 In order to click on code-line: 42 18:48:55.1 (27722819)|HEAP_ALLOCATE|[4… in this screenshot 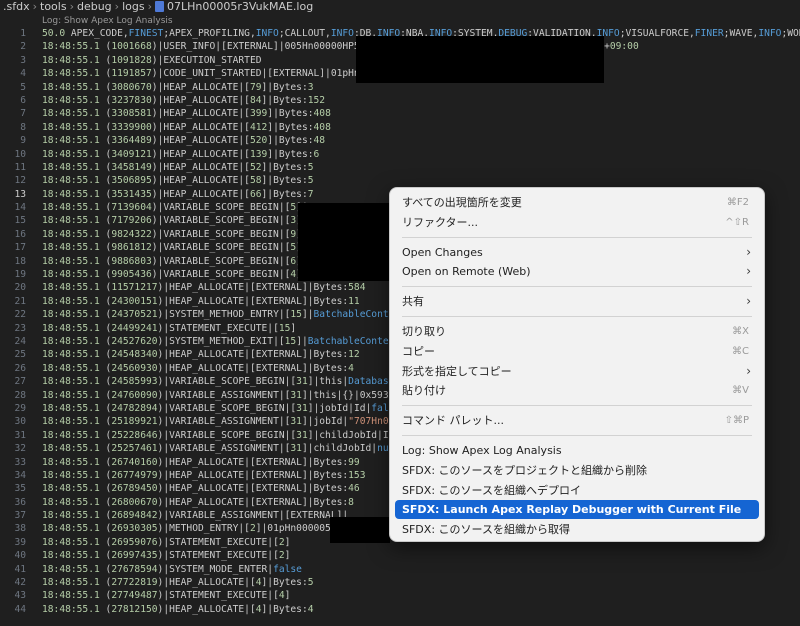, I will do `click(400, 582)`.